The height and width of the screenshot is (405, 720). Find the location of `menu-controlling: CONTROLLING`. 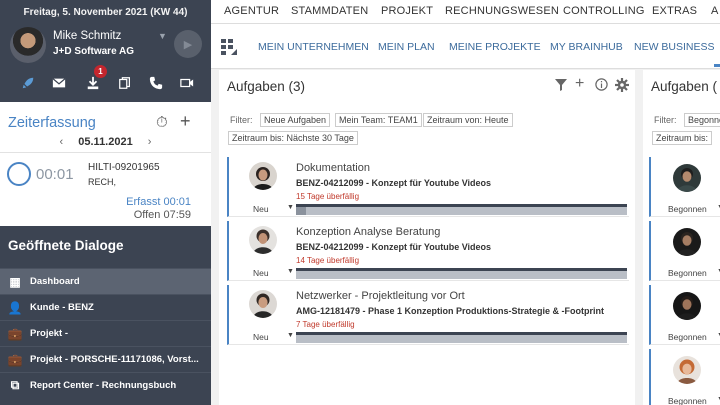

menu-controlling: CONTROLLING is located at coordinates (604, 11).